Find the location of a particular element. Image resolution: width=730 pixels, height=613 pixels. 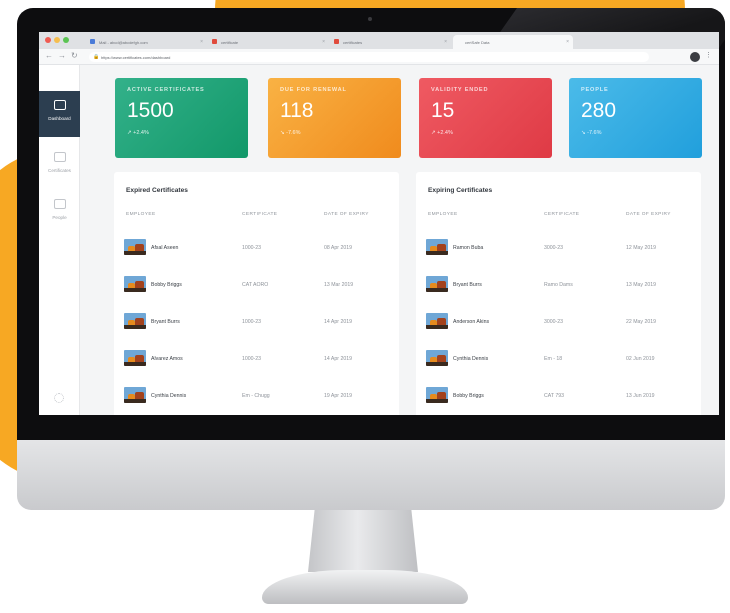

sidebar: Dashboard Certificates People is located at coordinates (59, 240).